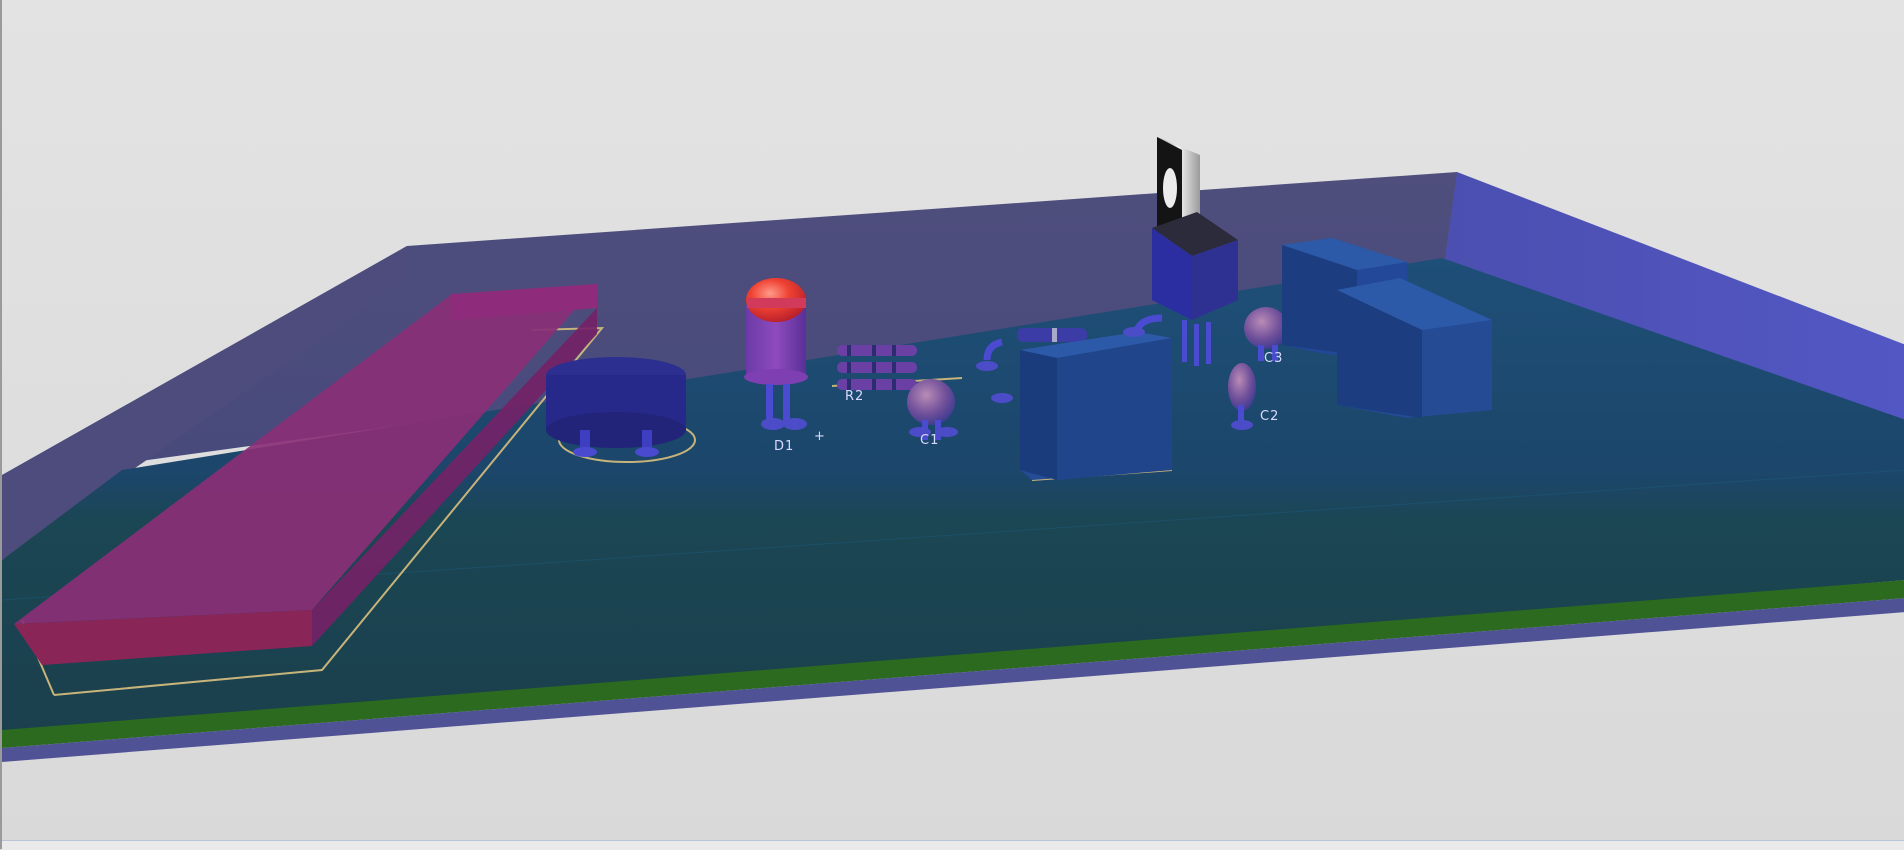  Describe the element at coordinates (820, 436) in the screenshot. I see `d1-polarity-mark: +` at that location.